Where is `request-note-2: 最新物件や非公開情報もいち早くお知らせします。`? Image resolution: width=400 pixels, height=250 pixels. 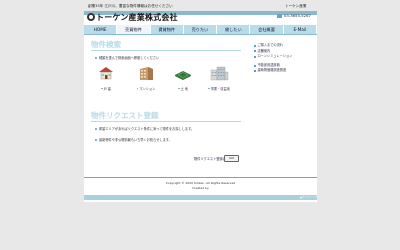 request-note-2: 最新物件や非公開情報もいち早くお知らせします。 is located at coordinates (133, 139).